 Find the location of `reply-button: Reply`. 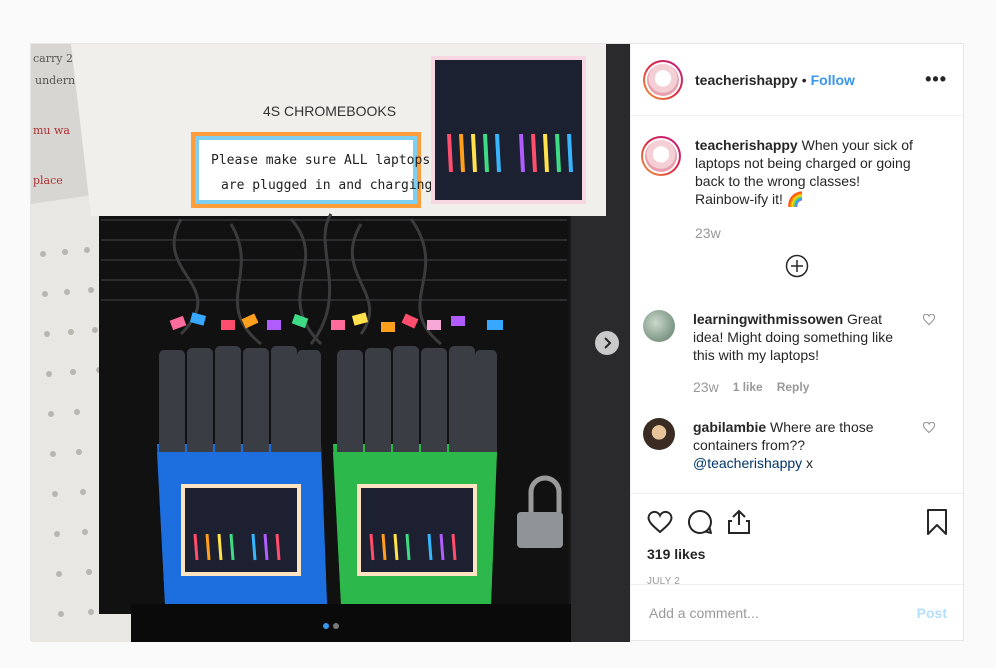

reply-button: Reply is located at coordinates (793, 387).